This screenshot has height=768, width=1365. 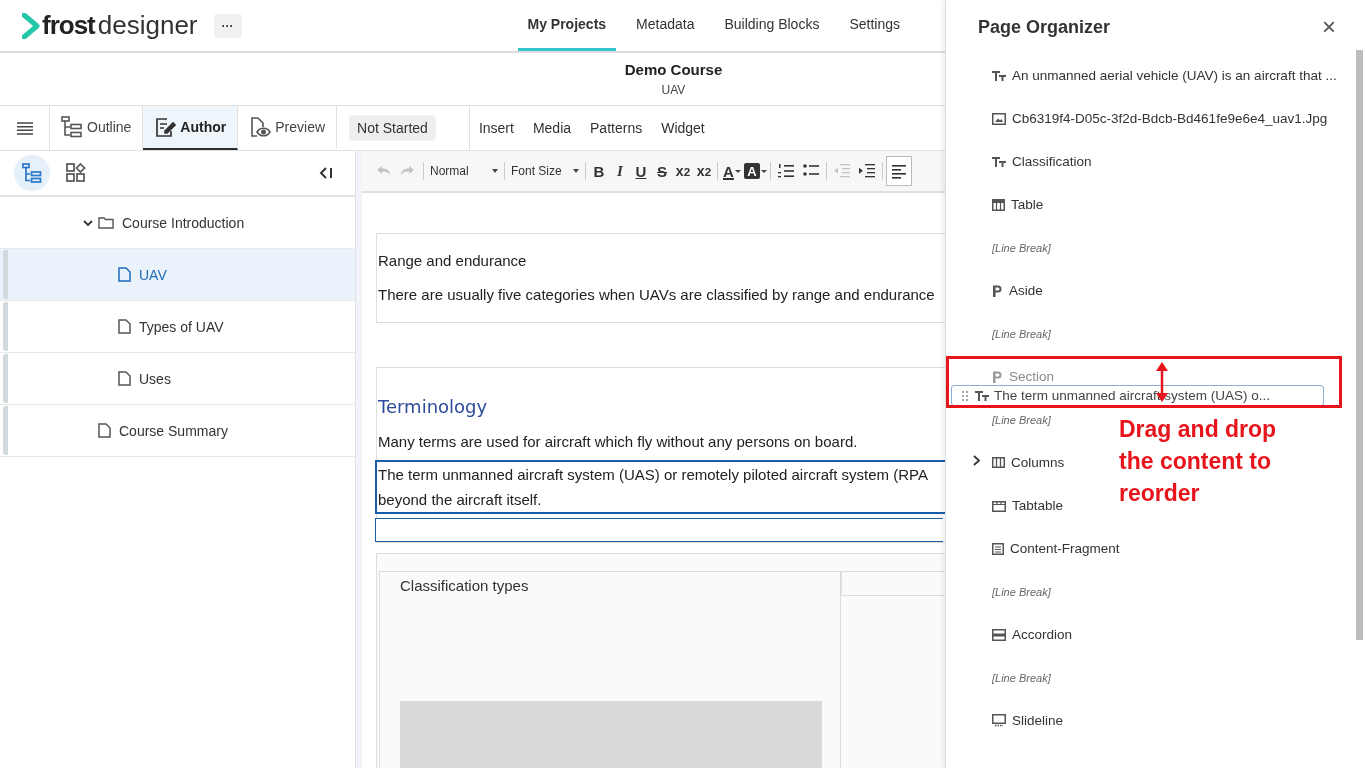 What do you see at coordinates (552, 128) in the screenshot?
I see `menu-item: Media` at bounding box center [552, 128].